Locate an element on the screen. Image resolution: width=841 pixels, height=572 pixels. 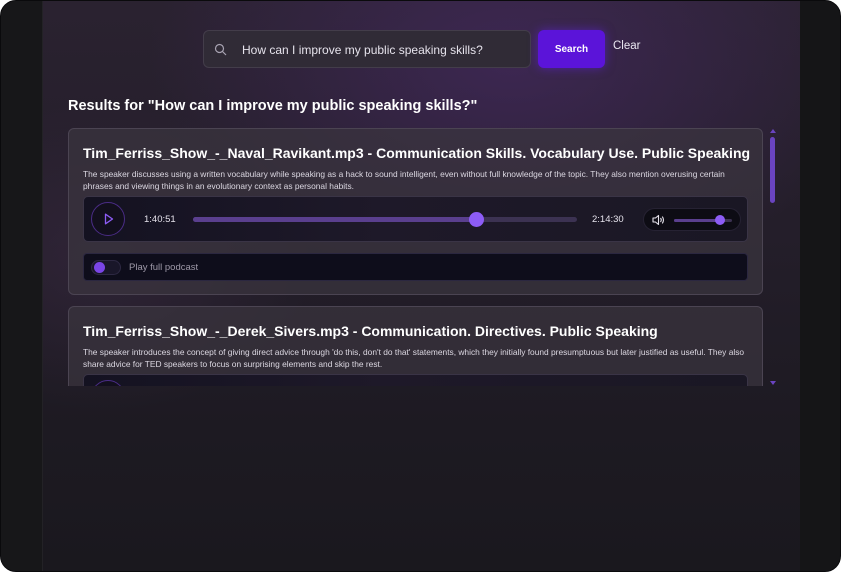
audio-player: 1:40:51 2:14:30 is located at coordinates (415, 219).